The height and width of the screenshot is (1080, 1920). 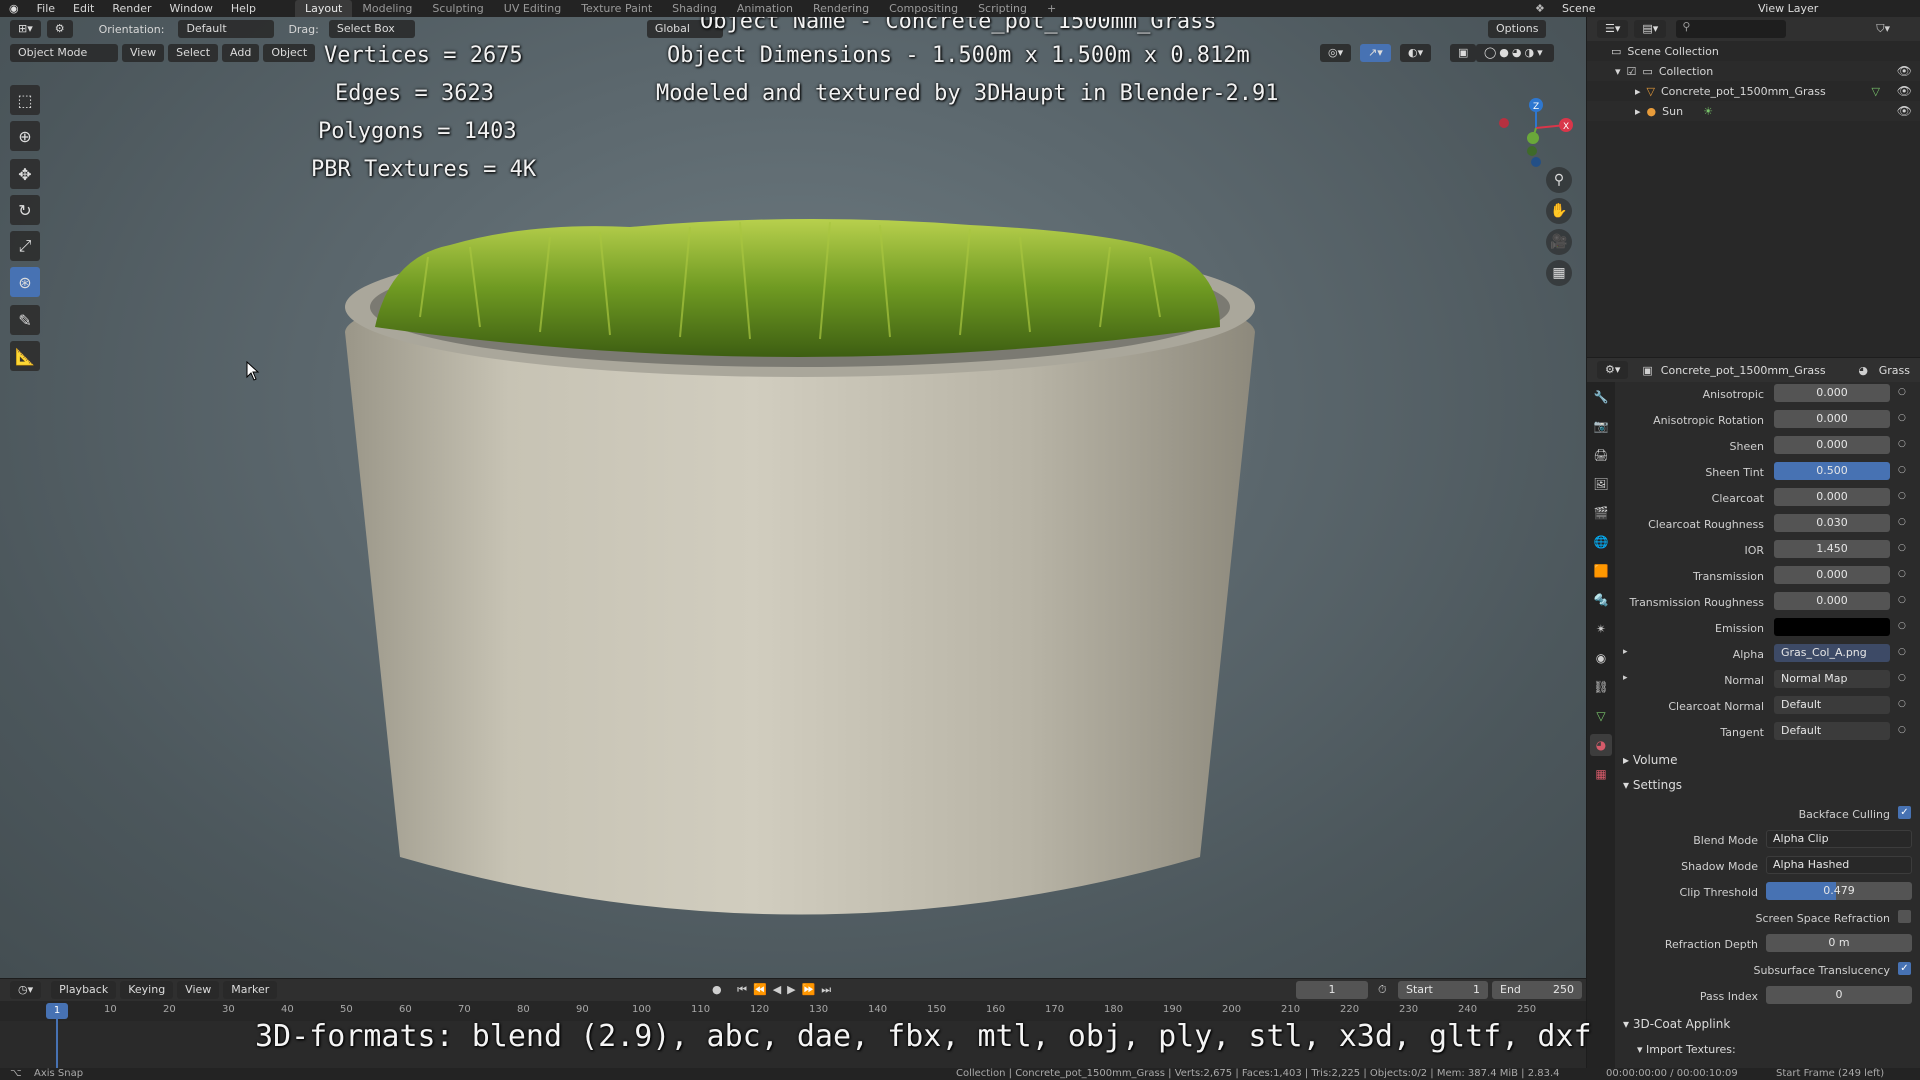 I want to click on menu-playback: Playback, so click(x=84, y=990).